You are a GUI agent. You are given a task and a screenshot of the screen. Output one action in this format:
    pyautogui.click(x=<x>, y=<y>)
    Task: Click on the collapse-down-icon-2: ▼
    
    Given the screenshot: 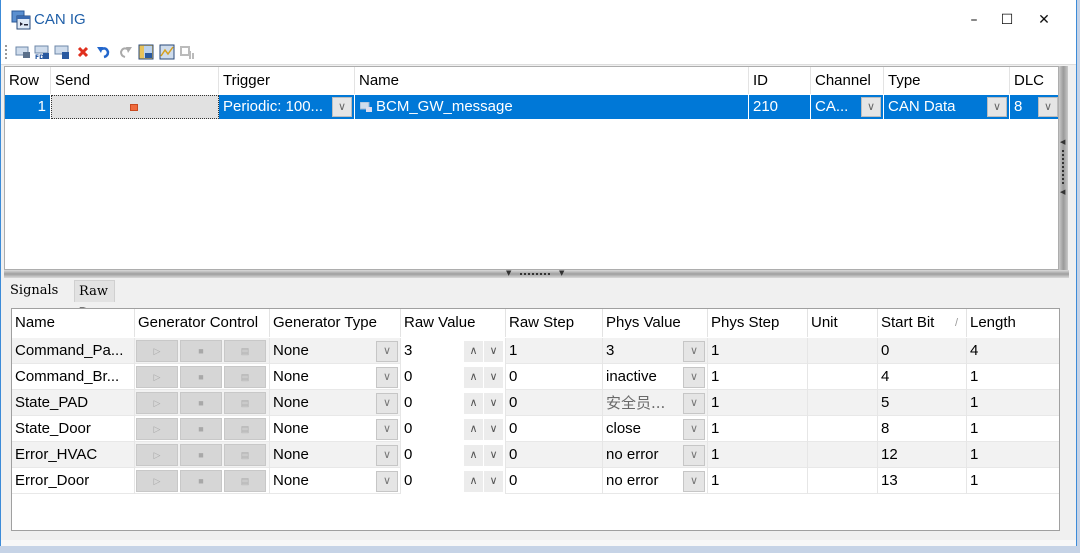 What is the action you would take?
    pyautogui.click(x=561, y=273)
    